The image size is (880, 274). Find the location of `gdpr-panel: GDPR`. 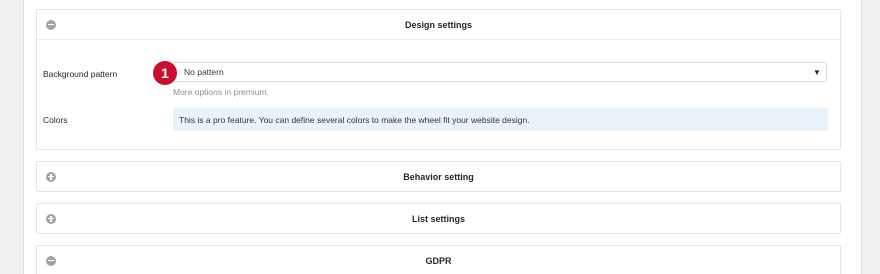

gdpr-panel: GDPR is located at coordinates (438, 259).